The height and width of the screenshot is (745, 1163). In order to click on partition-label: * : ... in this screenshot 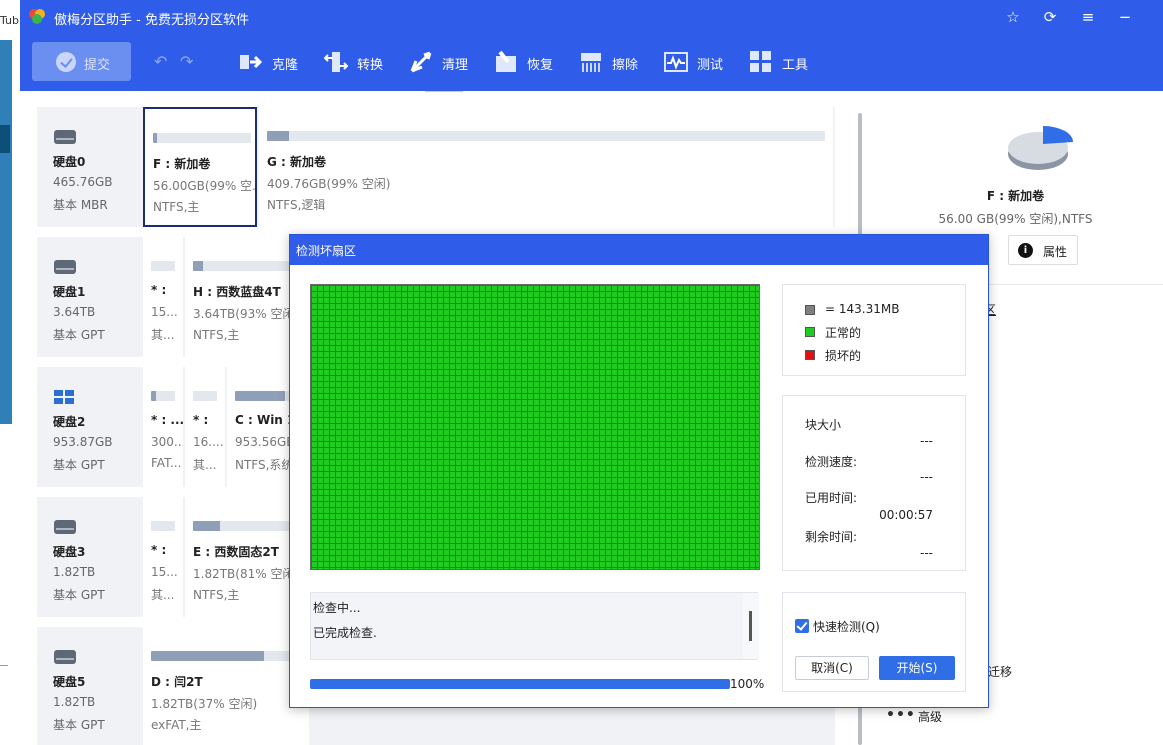, I will do `click(167, 420)`.